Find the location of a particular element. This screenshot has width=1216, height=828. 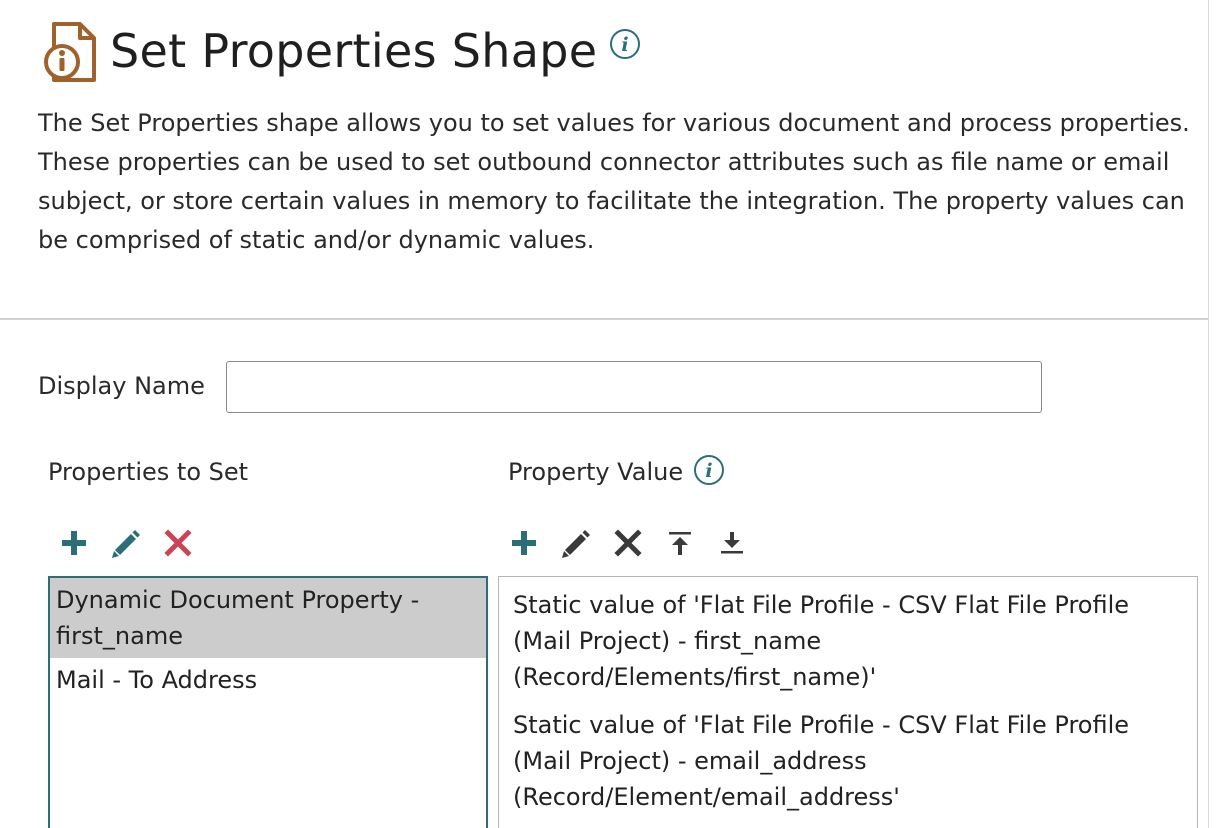

add-property-button is located at coordinates (74, 543).